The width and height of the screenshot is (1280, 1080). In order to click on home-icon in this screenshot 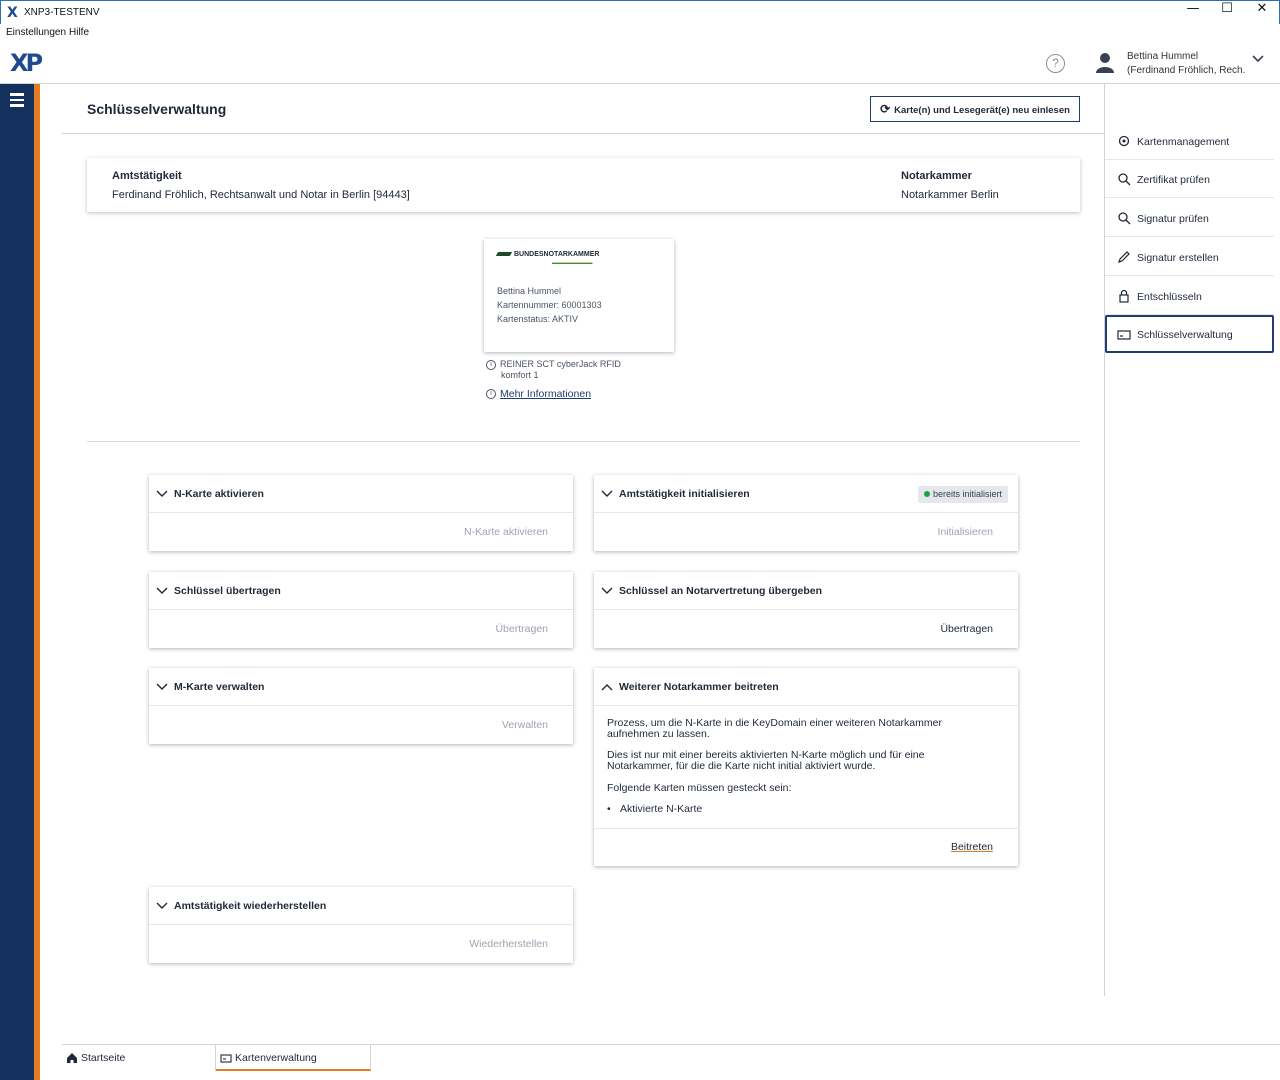, I will do `click(72, 1058)`.